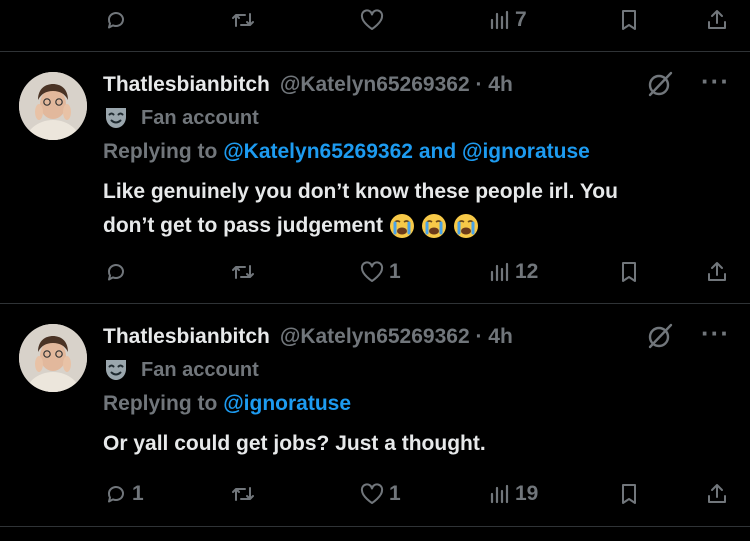  Describe the element at coordinates (318, 152) in the screenshot. I see `mention-link: @Katelyn65269362` at that location.